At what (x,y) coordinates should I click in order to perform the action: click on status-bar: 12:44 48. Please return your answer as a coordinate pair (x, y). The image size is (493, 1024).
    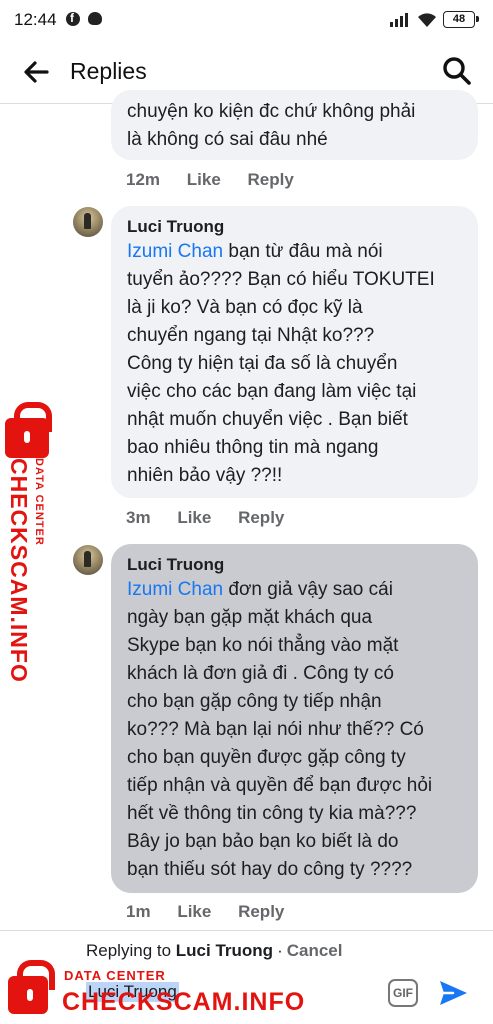
    Looking at the image, I should click on (246, 20).